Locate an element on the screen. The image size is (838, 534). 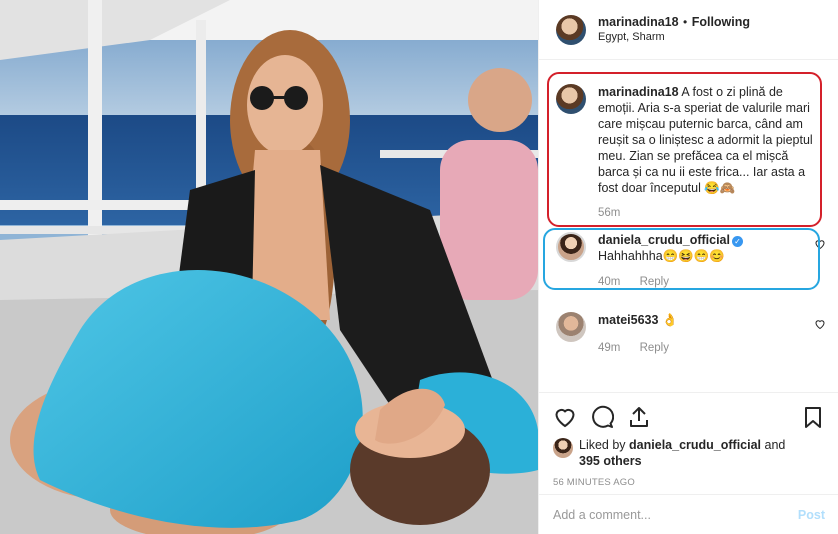
comment-text: 👌 is located at coordinates (669, 320).